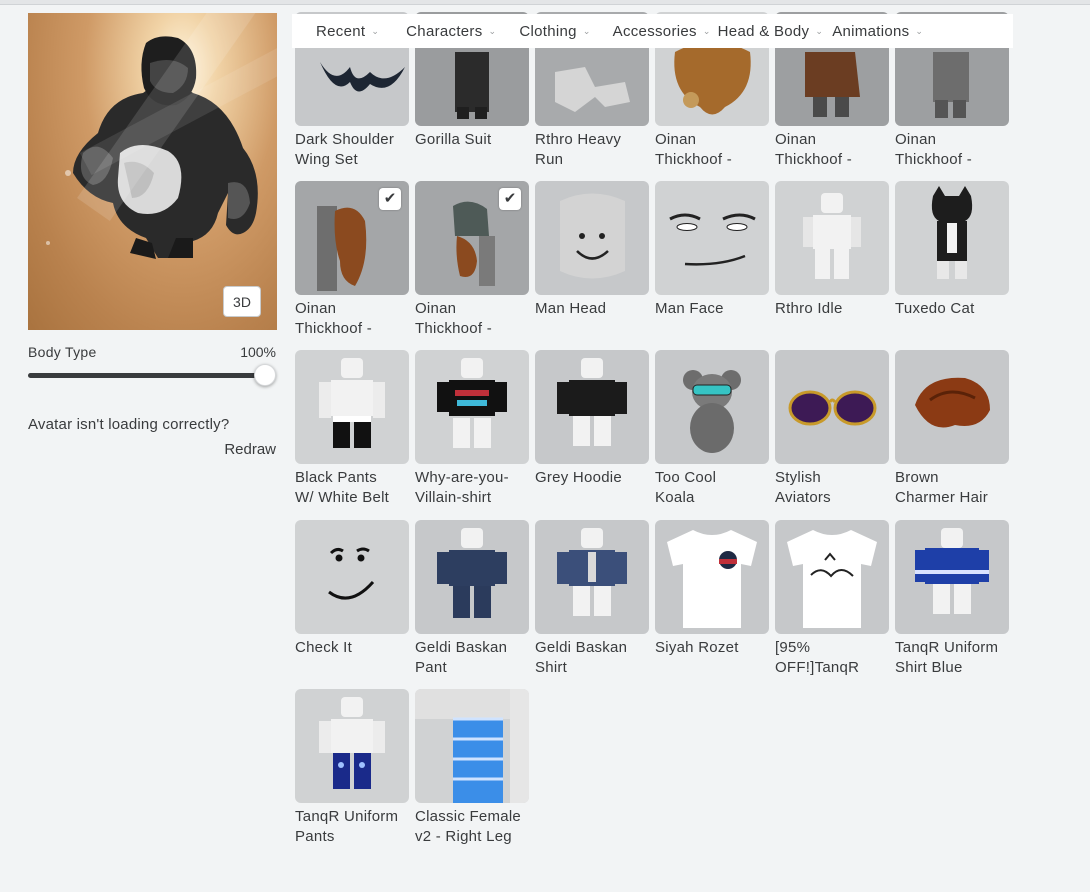 This screenshot has width=1090, height=892. I want to click on redraw-link: Redraw, so click(238, 449).